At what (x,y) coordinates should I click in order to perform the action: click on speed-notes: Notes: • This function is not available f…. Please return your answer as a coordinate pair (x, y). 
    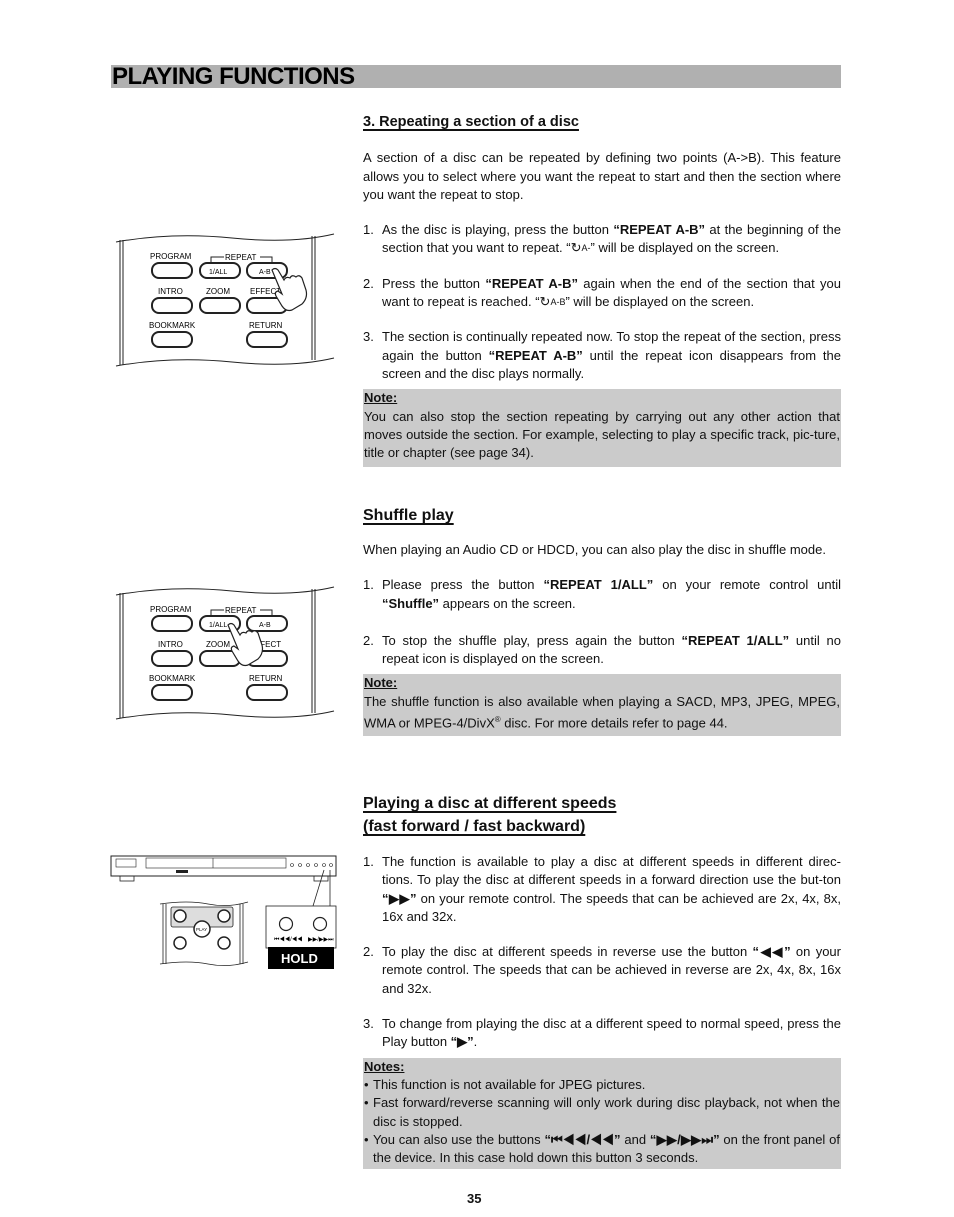
    Looking at the image, I should click on (602, 1113).